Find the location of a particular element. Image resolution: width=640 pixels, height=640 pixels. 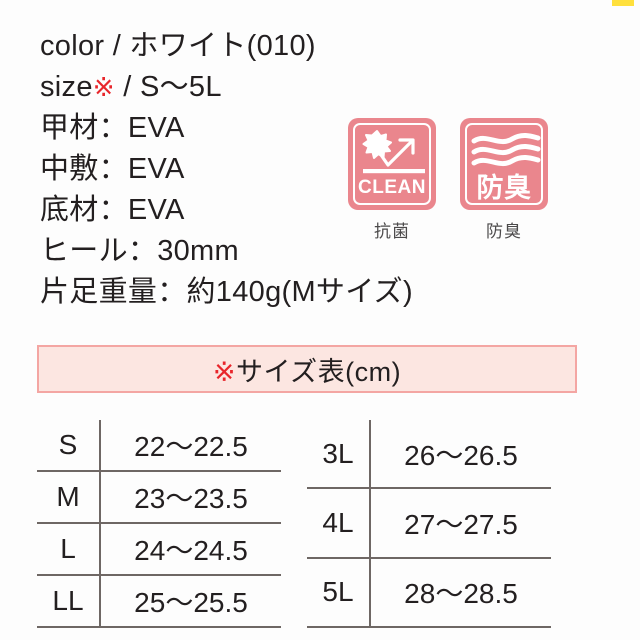

size-cell: 5L is located at coordinates (339, 593).